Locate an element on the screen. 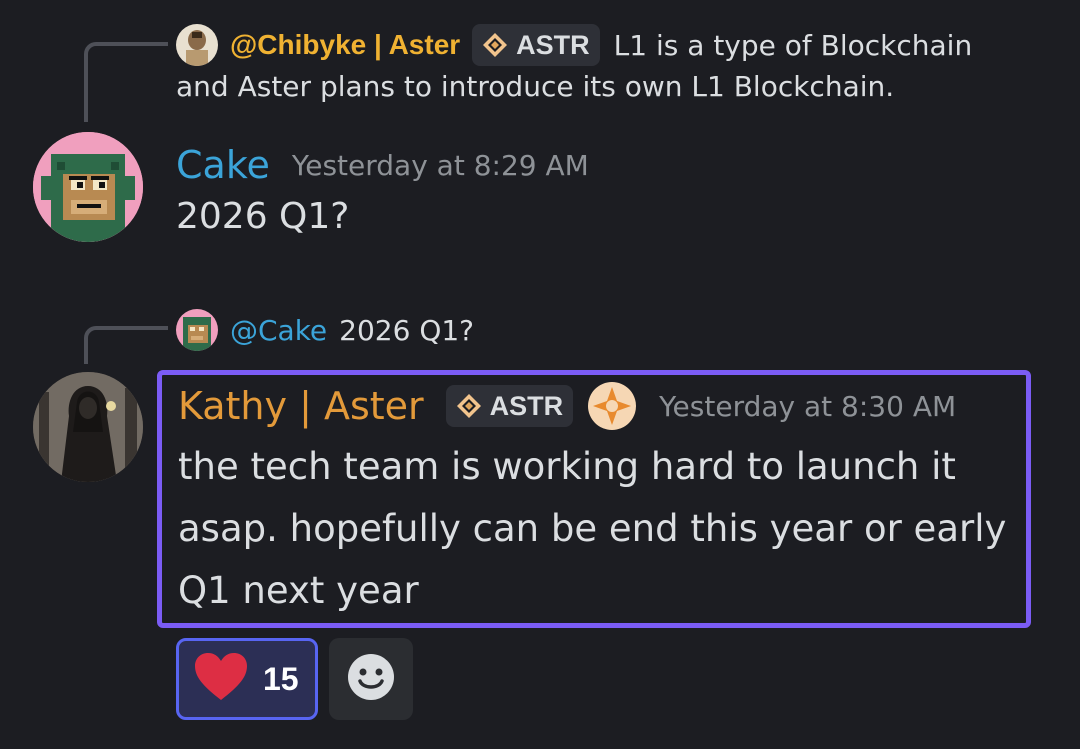 This screenshot has width=1080, height=749. smiley-icon is located at coordinates (371, 679).